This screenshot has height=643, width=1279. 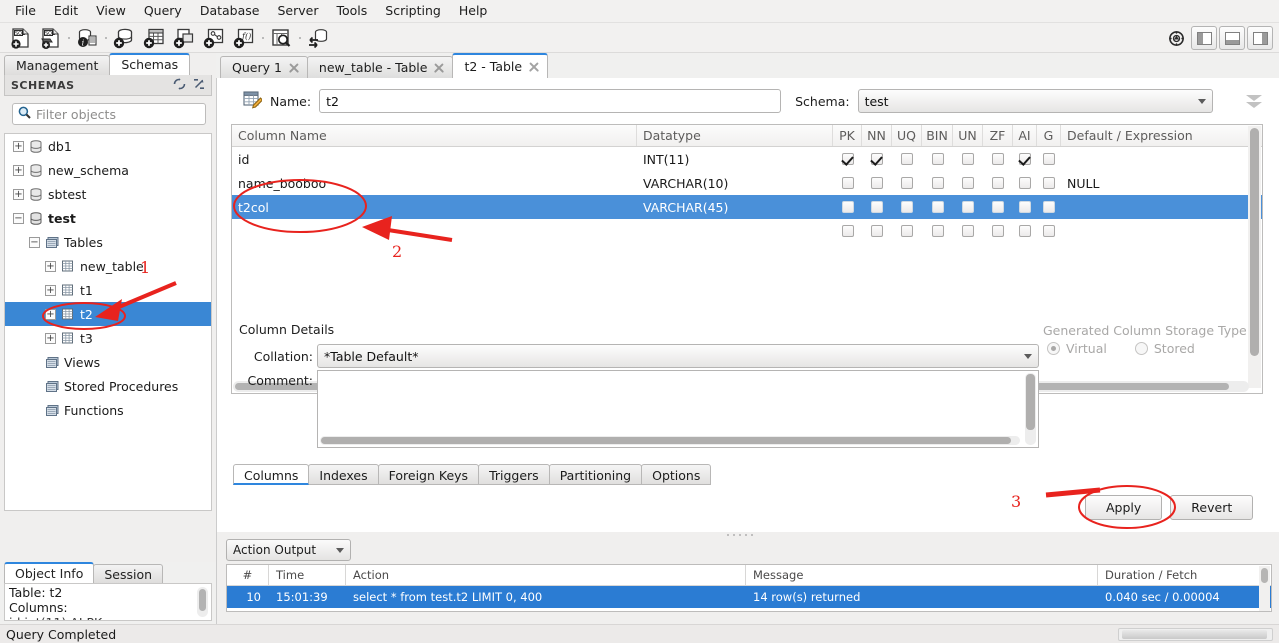 What do you see at coordinates (154, 38) in the screenshot?
I see `new-table-icon` at bounding box center [154, 38].